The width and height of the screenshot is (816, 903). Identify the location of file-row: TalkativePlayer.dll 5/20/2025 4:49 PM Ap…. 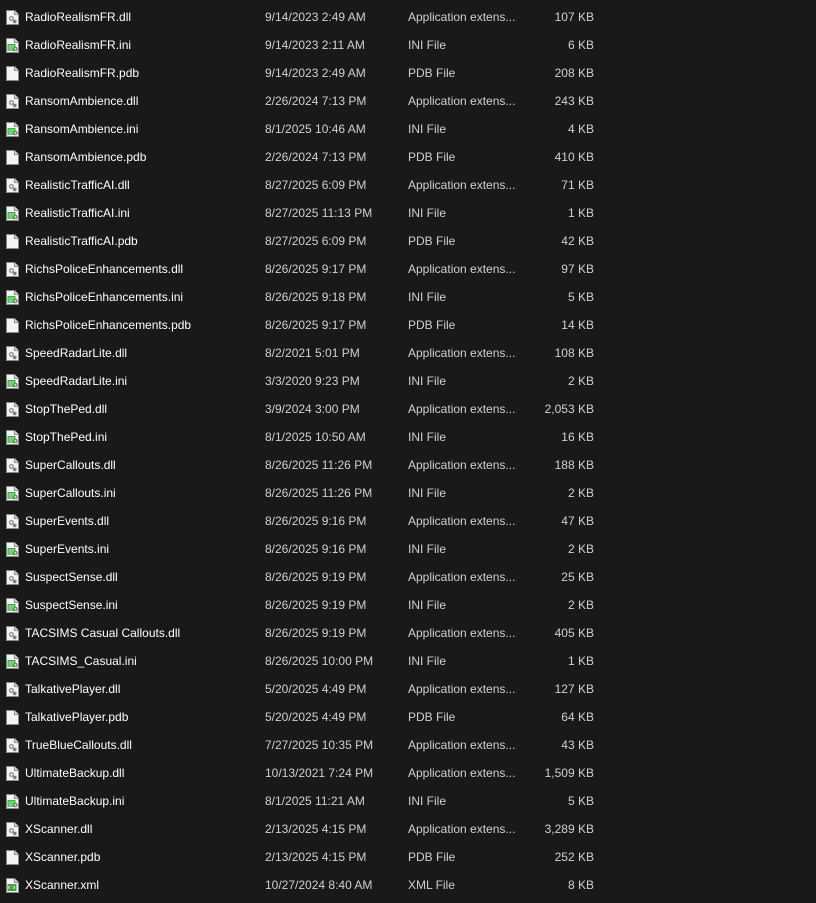
(408, 689).